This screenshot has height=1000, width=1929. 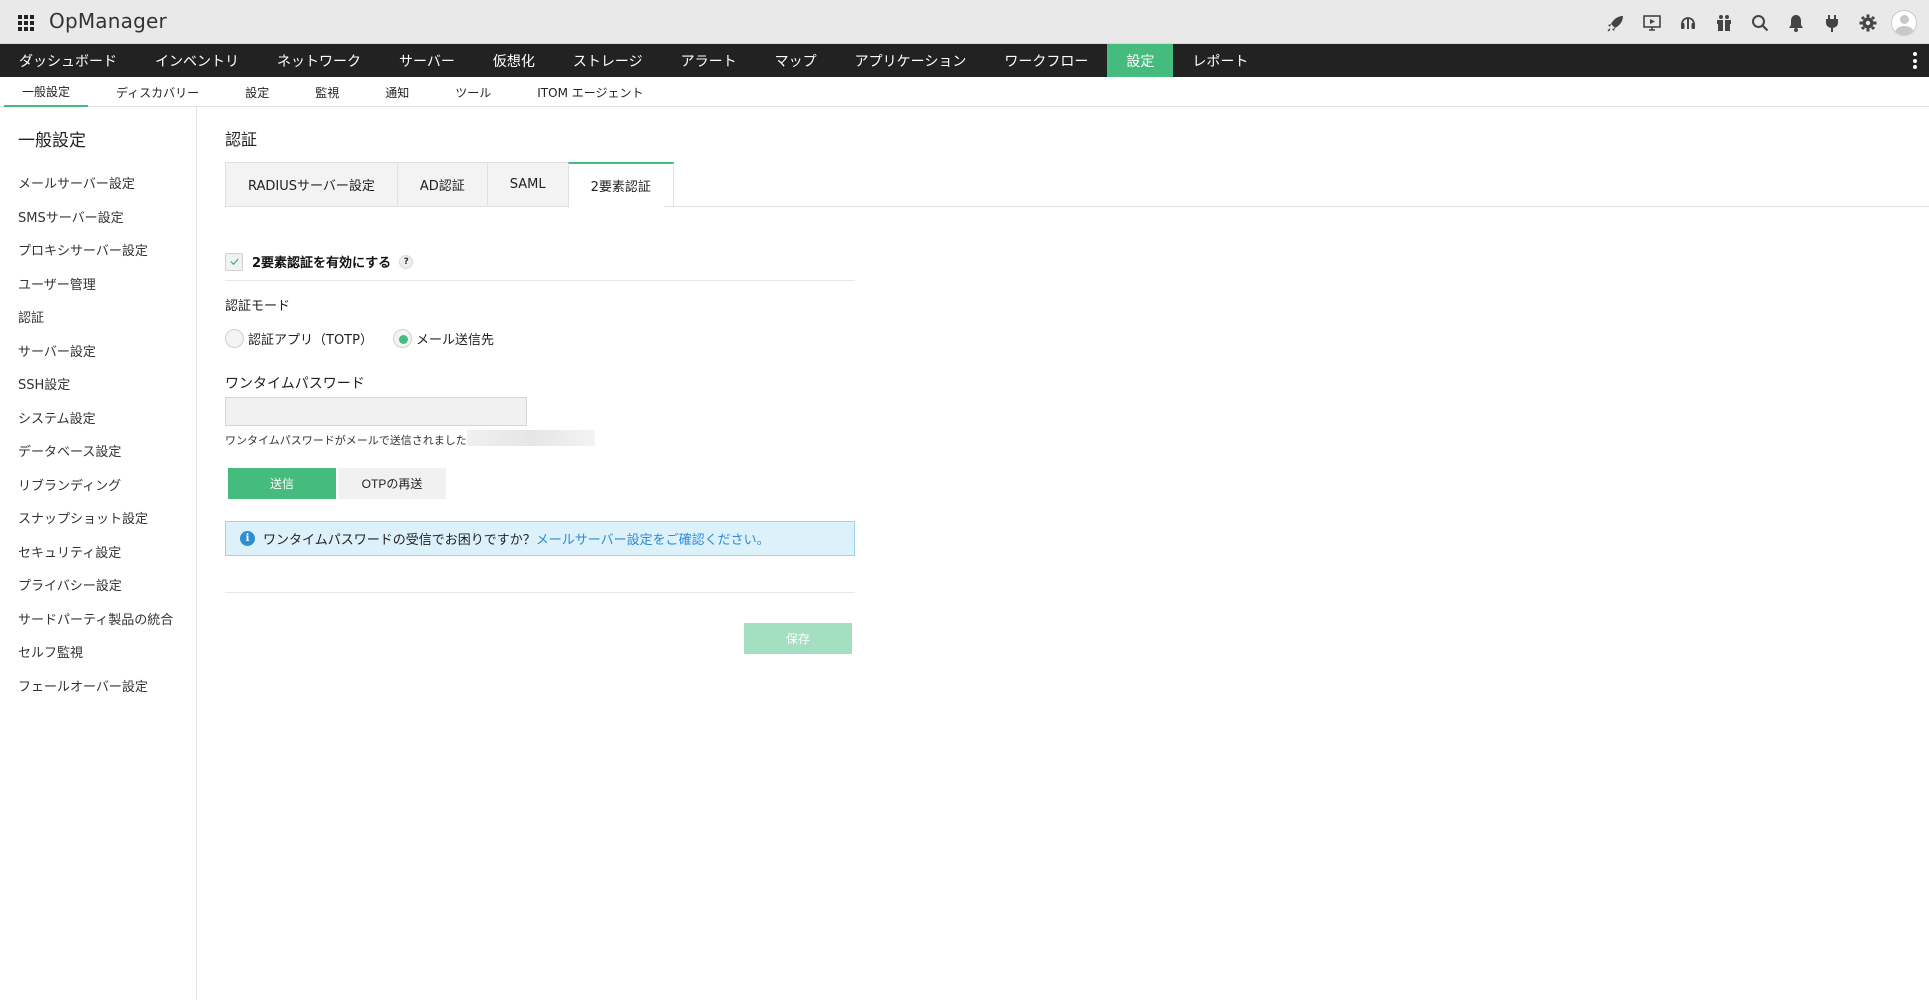 What do you see at coordinates (108, 21) in the screenshot?
I see `app-title: OpManager` at bounding box center [108, 21].